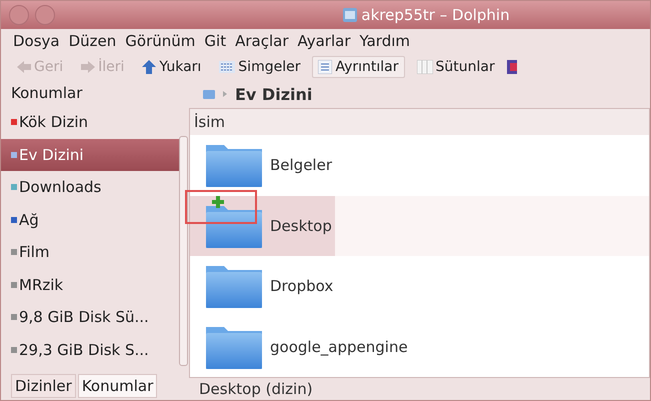  I want to click on breadcrumb: Ev Dizini, so click(273, 94).